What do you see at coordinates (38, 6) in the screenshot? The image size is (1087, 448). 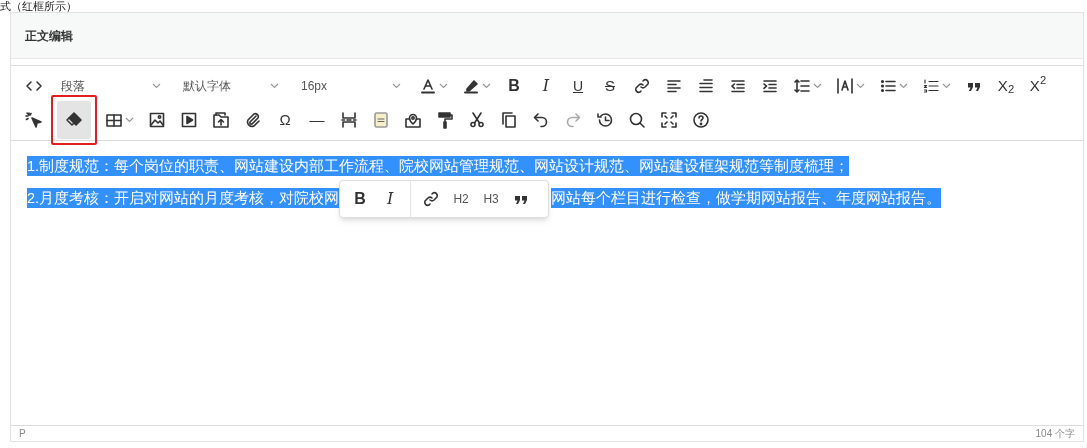 I see `caption-text: 式（红框所示）` at bounding box center [38, 6].